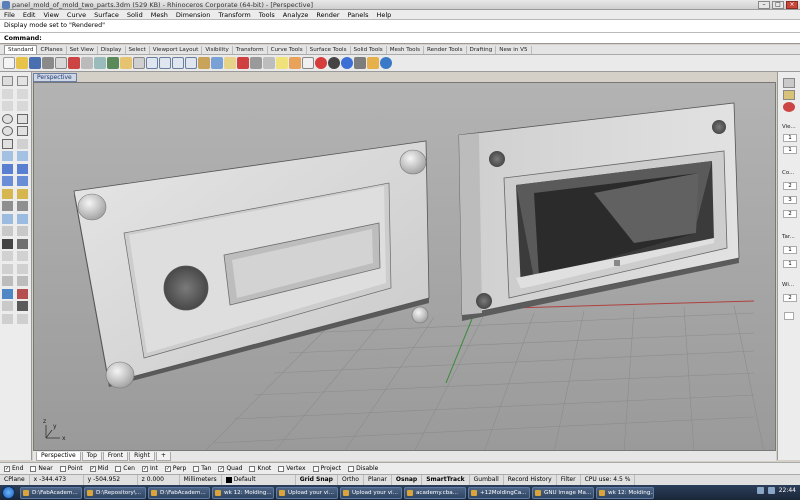 The width and height of the screenshot is (800, 500). What do you see at coordinates (22, 306) in the screenshot?
I see `check-mark-icon` at bounding box center [22, 306].